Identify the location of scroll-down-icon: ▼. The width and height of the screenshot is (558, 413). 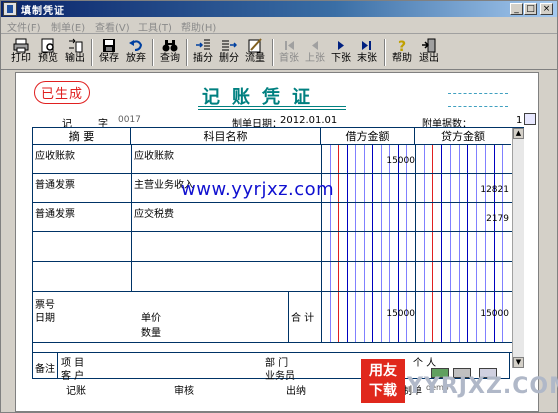
(518, 362).